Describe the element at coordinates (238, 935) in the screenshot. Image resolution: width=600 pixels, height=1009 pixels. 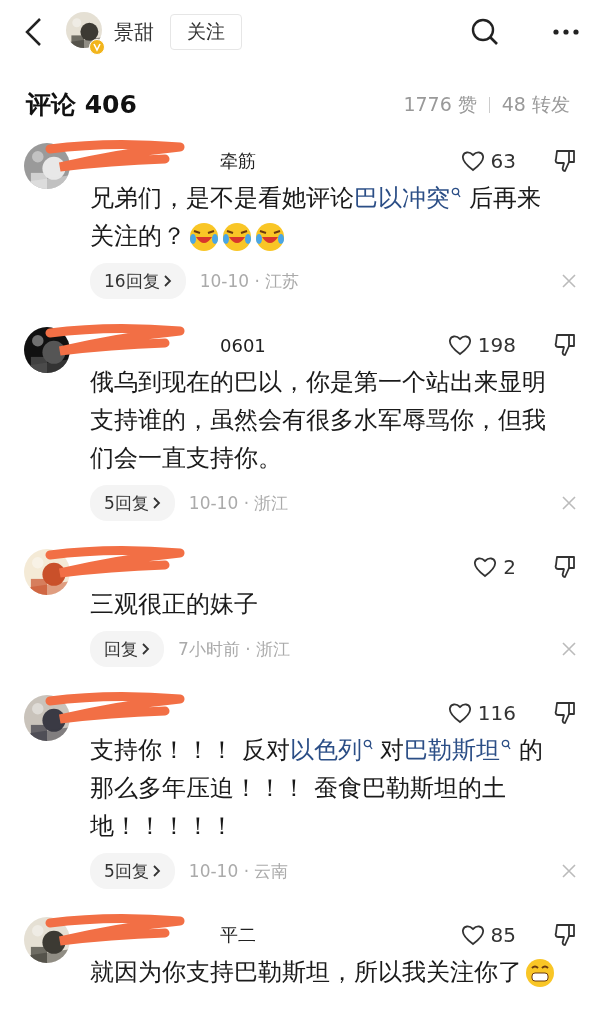
I see `user-name: 平二` at that location.